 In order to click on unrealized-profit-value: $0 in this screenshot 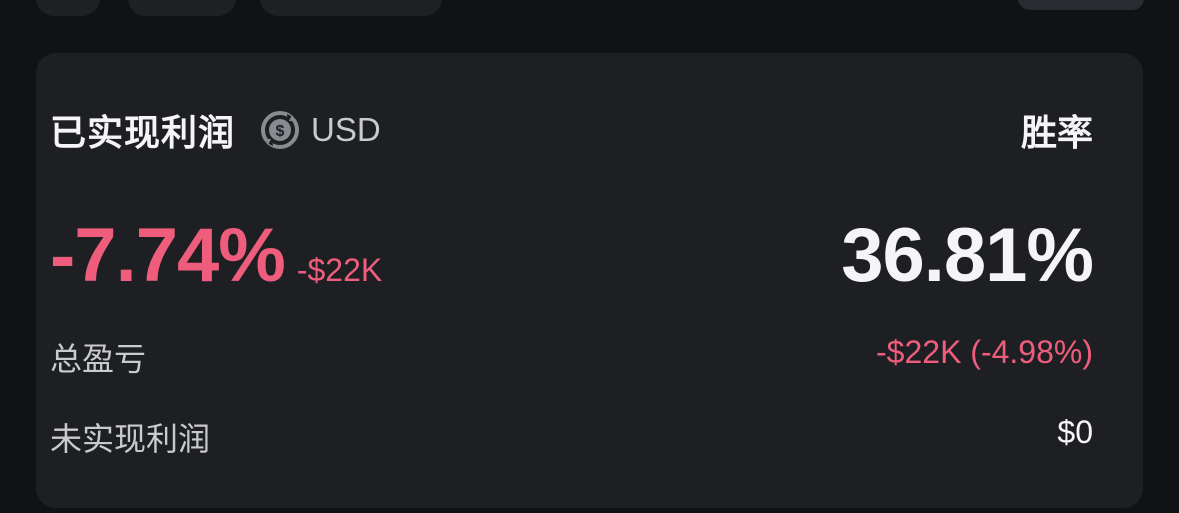, I will do `click(1075, 432)`.